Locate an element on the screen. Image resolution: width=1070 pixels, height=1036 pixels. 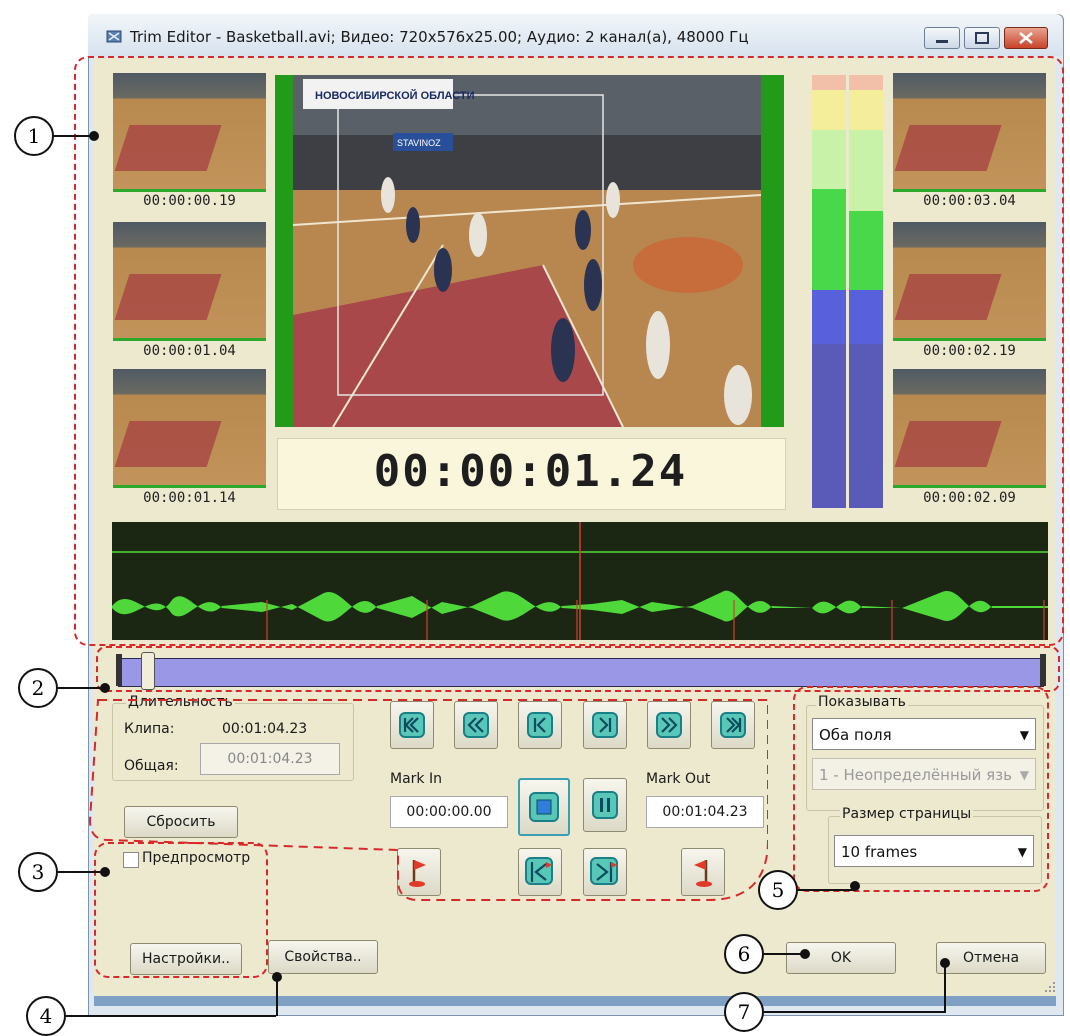
callout-7: 7 is located at coordinates (744, 1012).